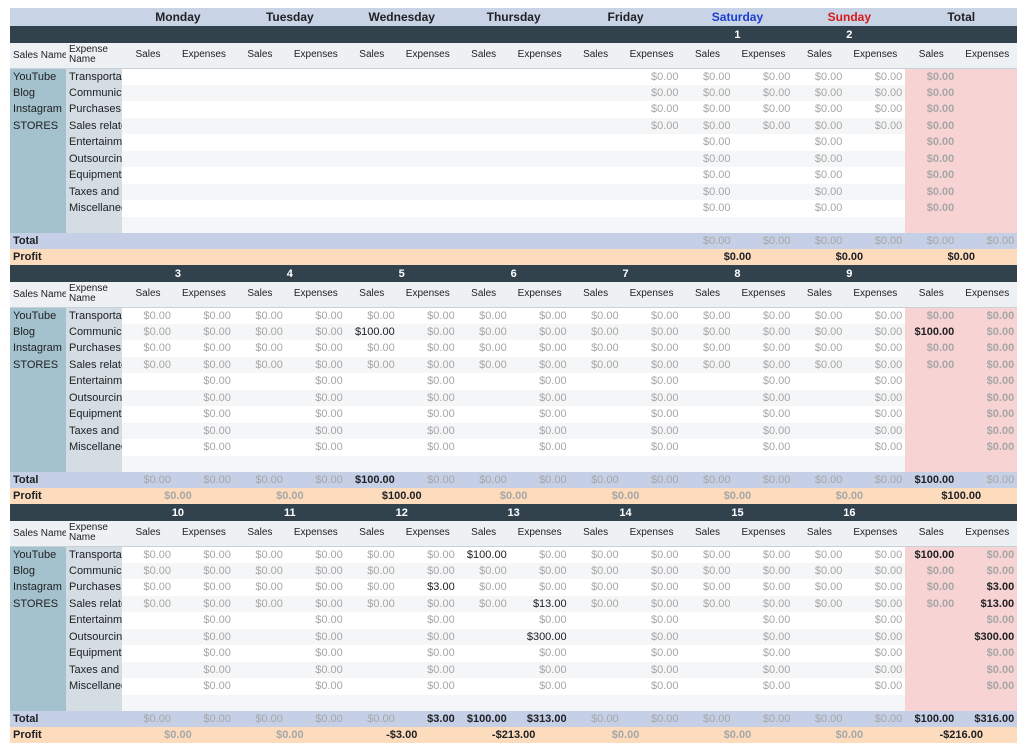 This screenshot has width=1024, height=752. What do you see at coordinates (371, 331) in the screenshot?
I see `sales-value-cell: $100.00` at bounding box center [371, 331].